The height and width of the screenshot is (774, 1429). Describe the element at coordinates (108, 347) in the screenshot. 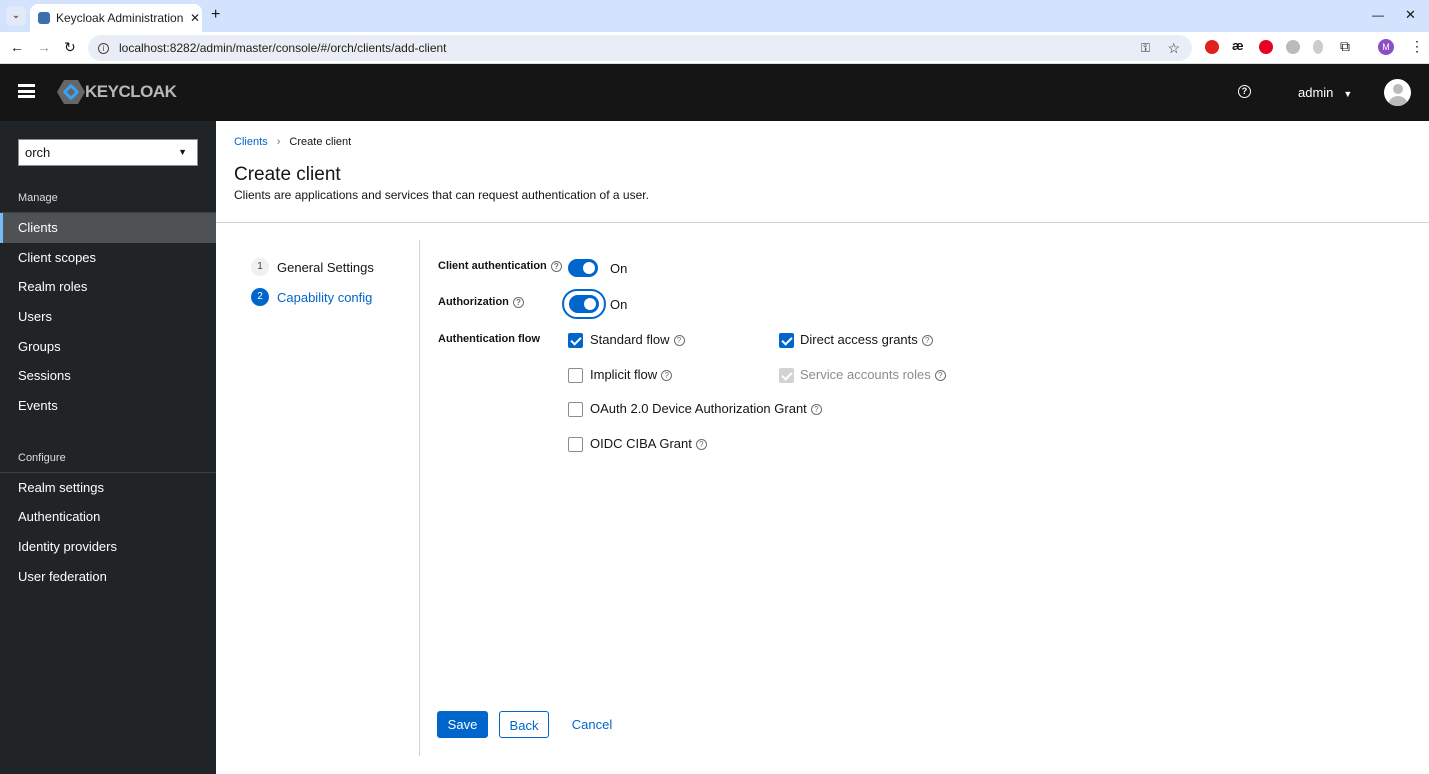

I see `sidebar-item-groups: Groups` at that location.